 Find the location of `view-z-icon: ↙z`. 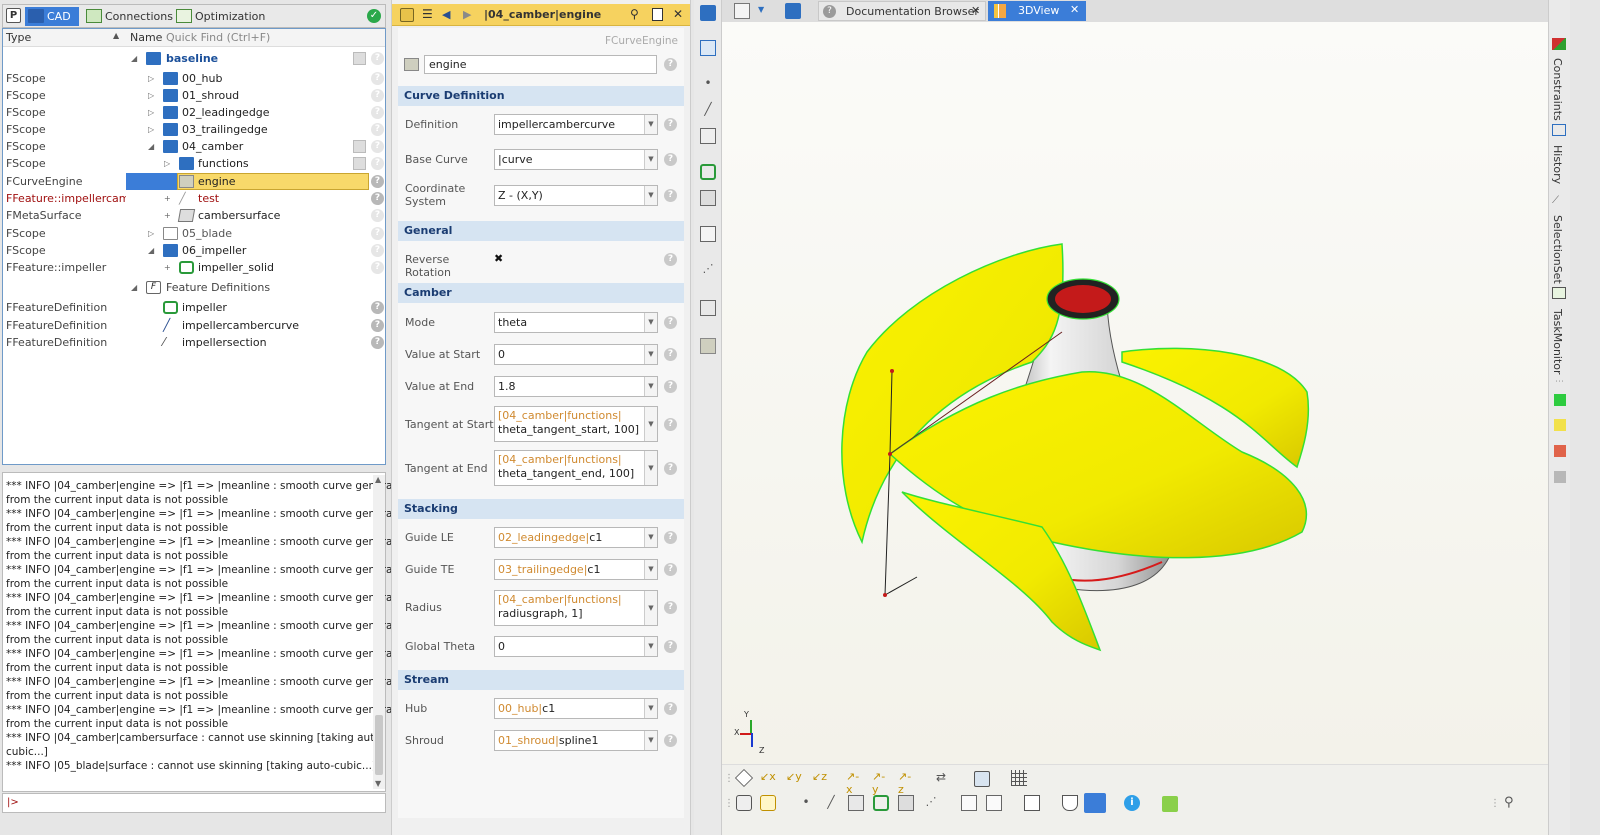

view-z-icon: ↙z is located at coordinates (820, 778).